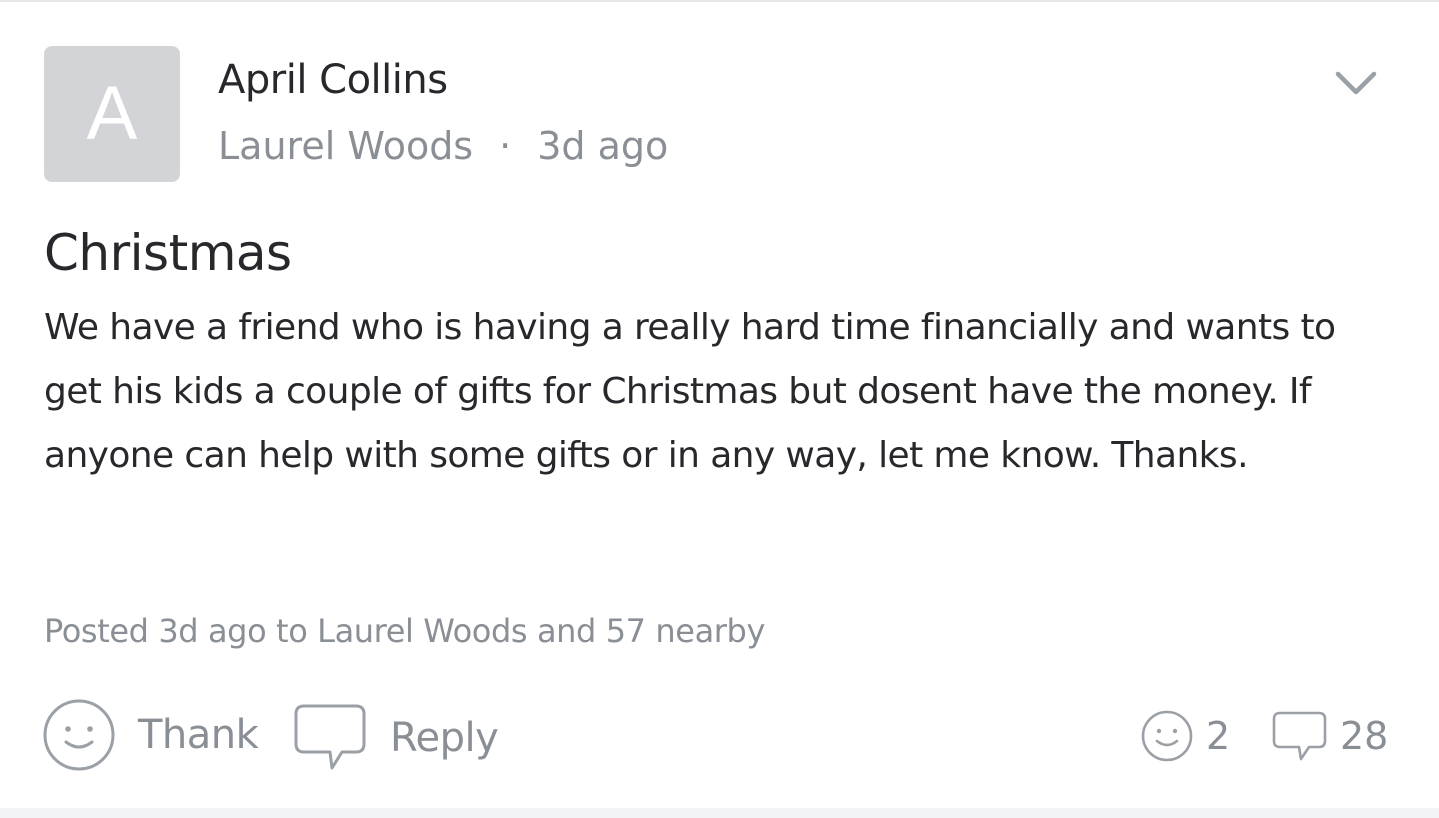  Describe the element at coordinates (1364, 736) in the screenshot. I see `replies-count-value: 28` at that location.